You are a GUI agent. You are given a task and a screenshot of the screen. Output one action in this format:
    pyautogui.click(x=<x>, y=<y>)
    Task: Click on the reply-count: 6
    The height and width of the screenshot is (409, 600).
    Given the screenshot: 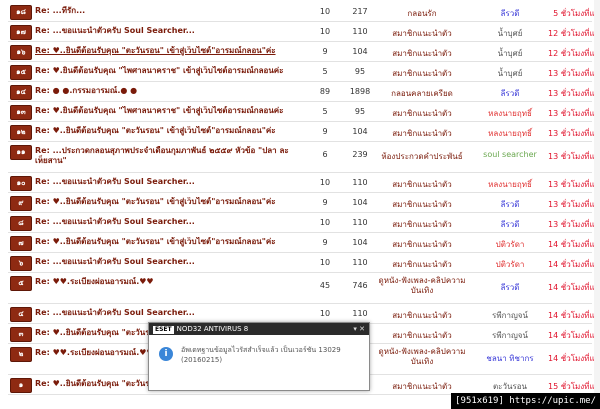 What is the action you would take?
    pyautogui.click(x=325, y=154)
    